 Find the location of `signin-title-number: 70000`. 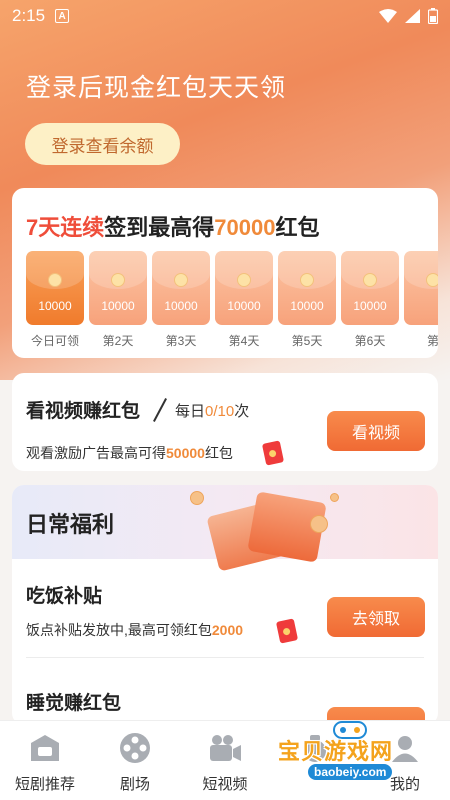

signin-title-number: 70000 is located at coordinates (245, 227).